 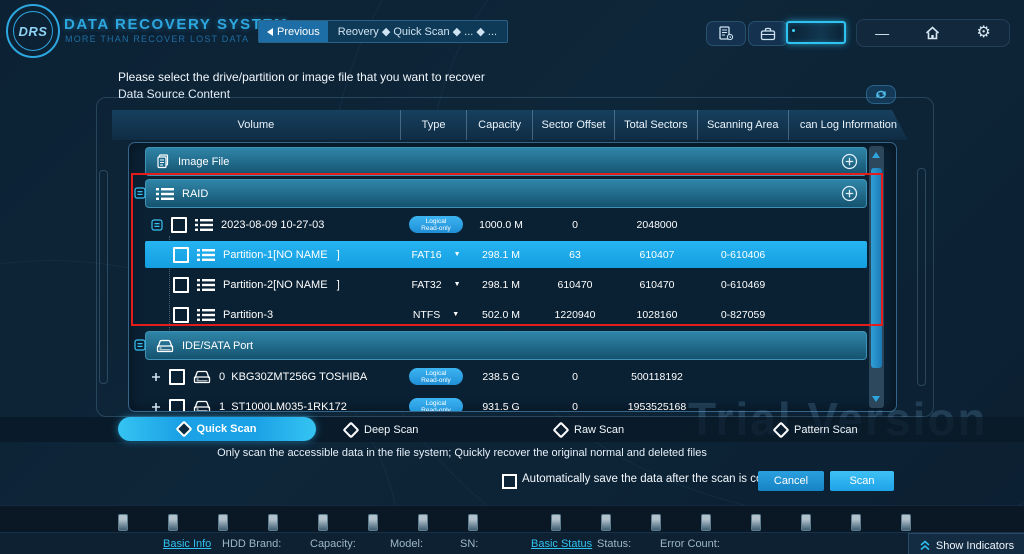 What do you see at coordinates (407, 544) in the screenshot?
I see `status-label-model: Model:` at bounding box center [407, 544].